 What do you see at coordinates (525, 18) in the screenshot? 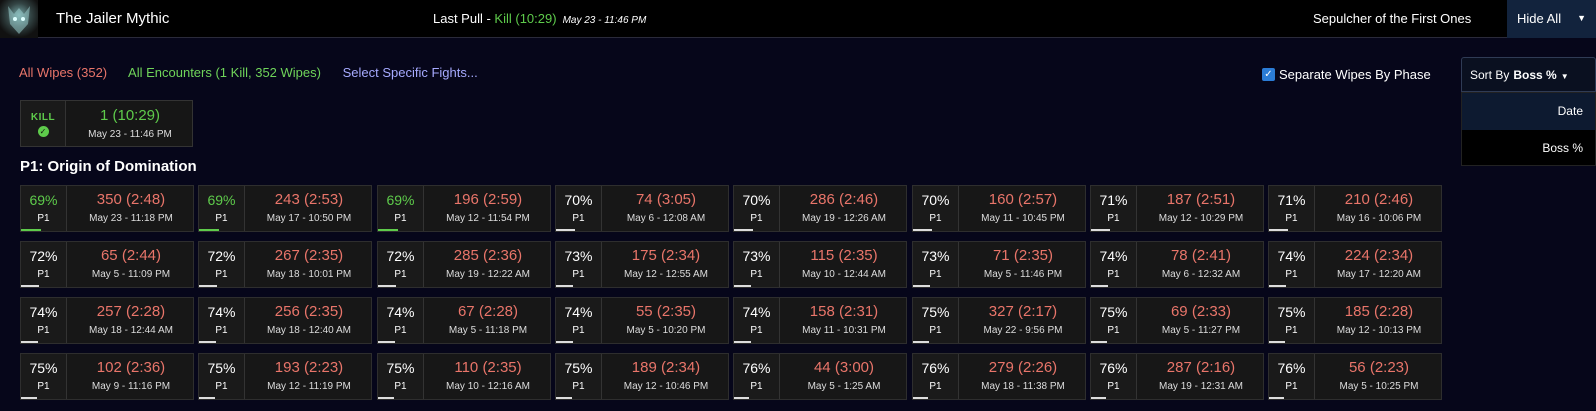
I see `last-pull-result: Kill (10:29)` at bounding box center [525, 18].